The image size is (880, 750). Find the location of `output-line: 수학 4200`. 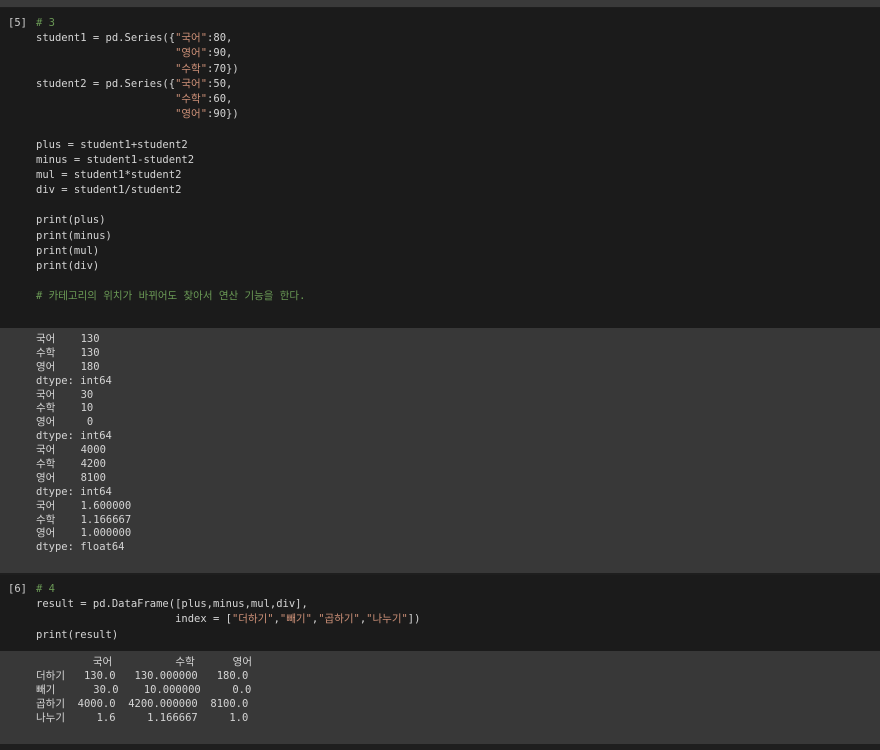

output-line: 수학 4200 is located at coordinates (71, 464).